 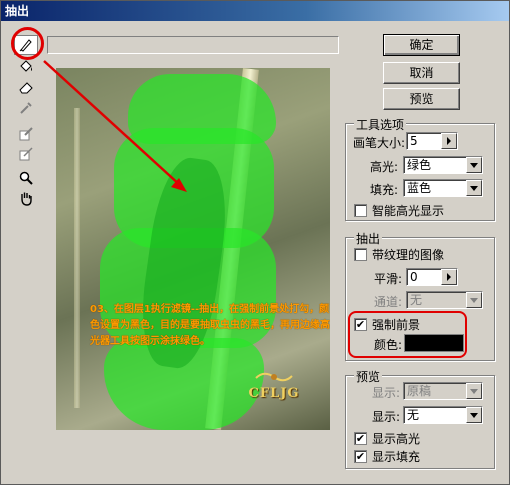 I want to click on hand-tool, so click(x=26, y=198).